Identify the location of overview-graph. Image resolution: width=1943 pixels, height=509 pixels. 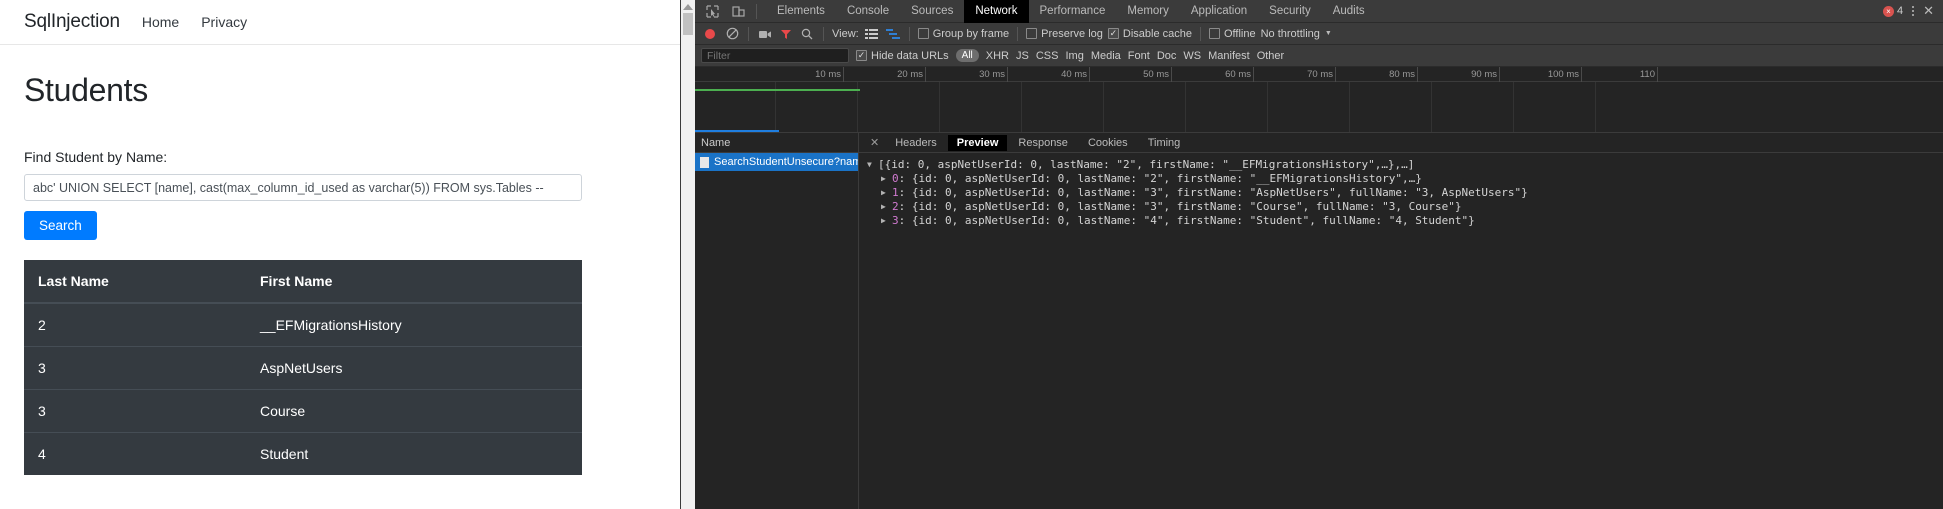
(1319, 107).